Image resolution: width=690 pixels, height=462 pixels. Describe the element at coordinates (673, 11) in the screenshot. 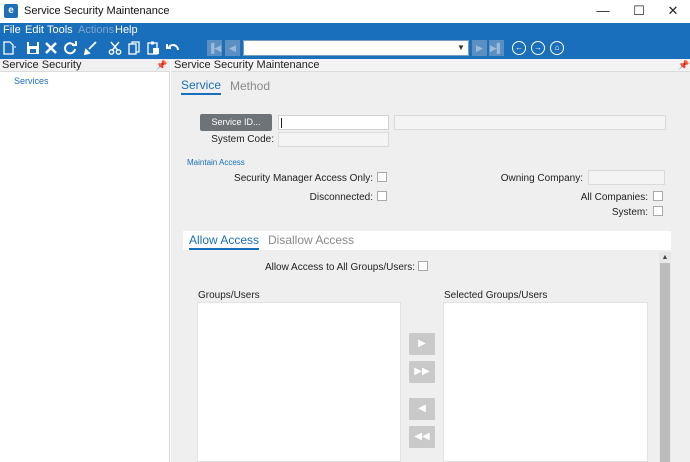

I see `close-button: ✕` at that location.